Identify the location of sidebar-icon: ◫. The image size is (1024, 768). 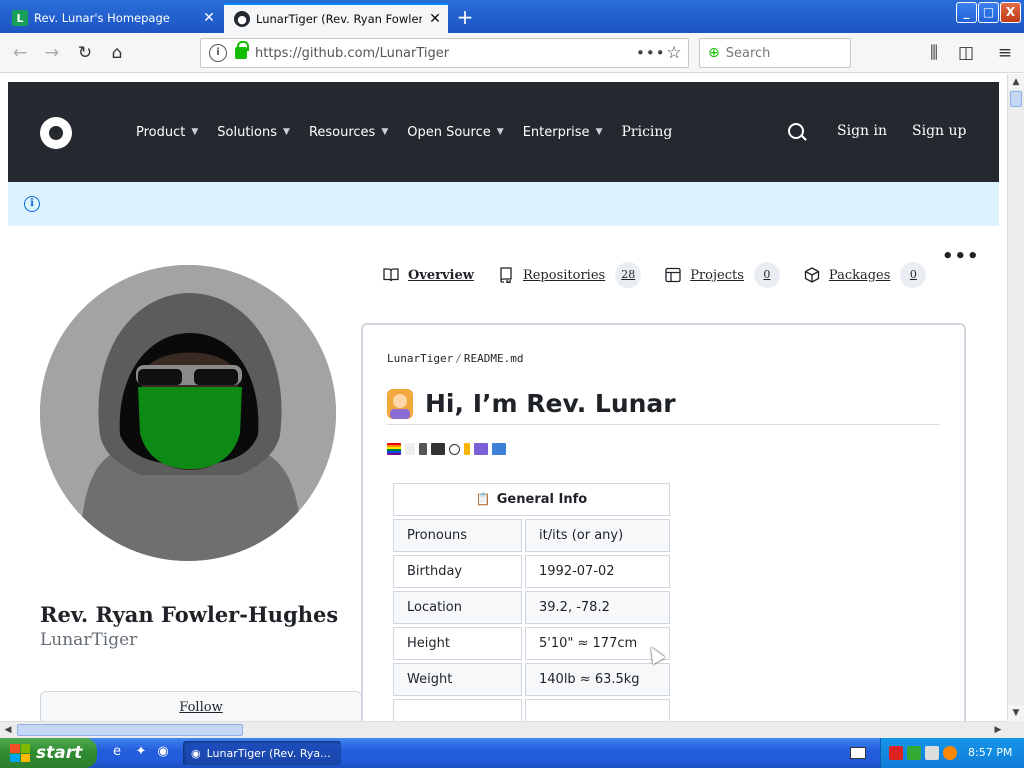
(966, 53).